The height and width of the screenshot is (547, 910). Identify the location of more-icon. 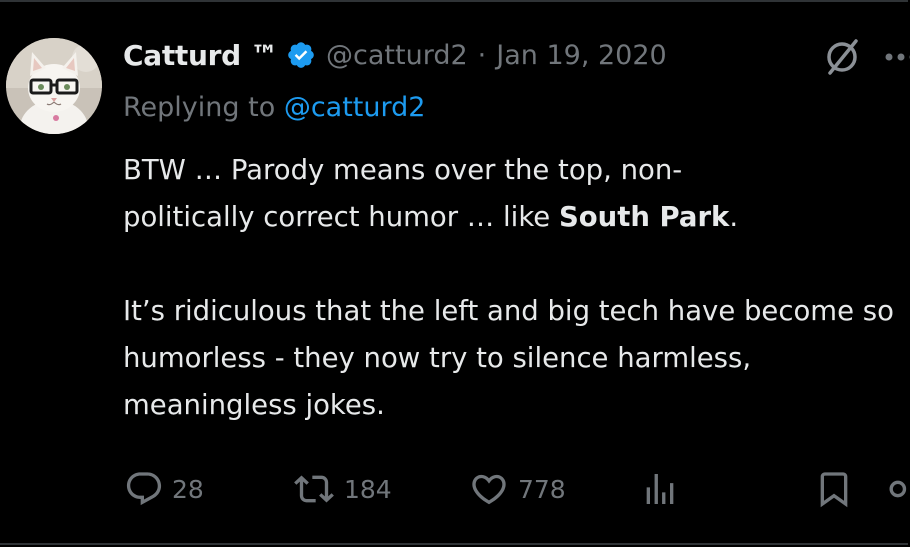
(895, 56).